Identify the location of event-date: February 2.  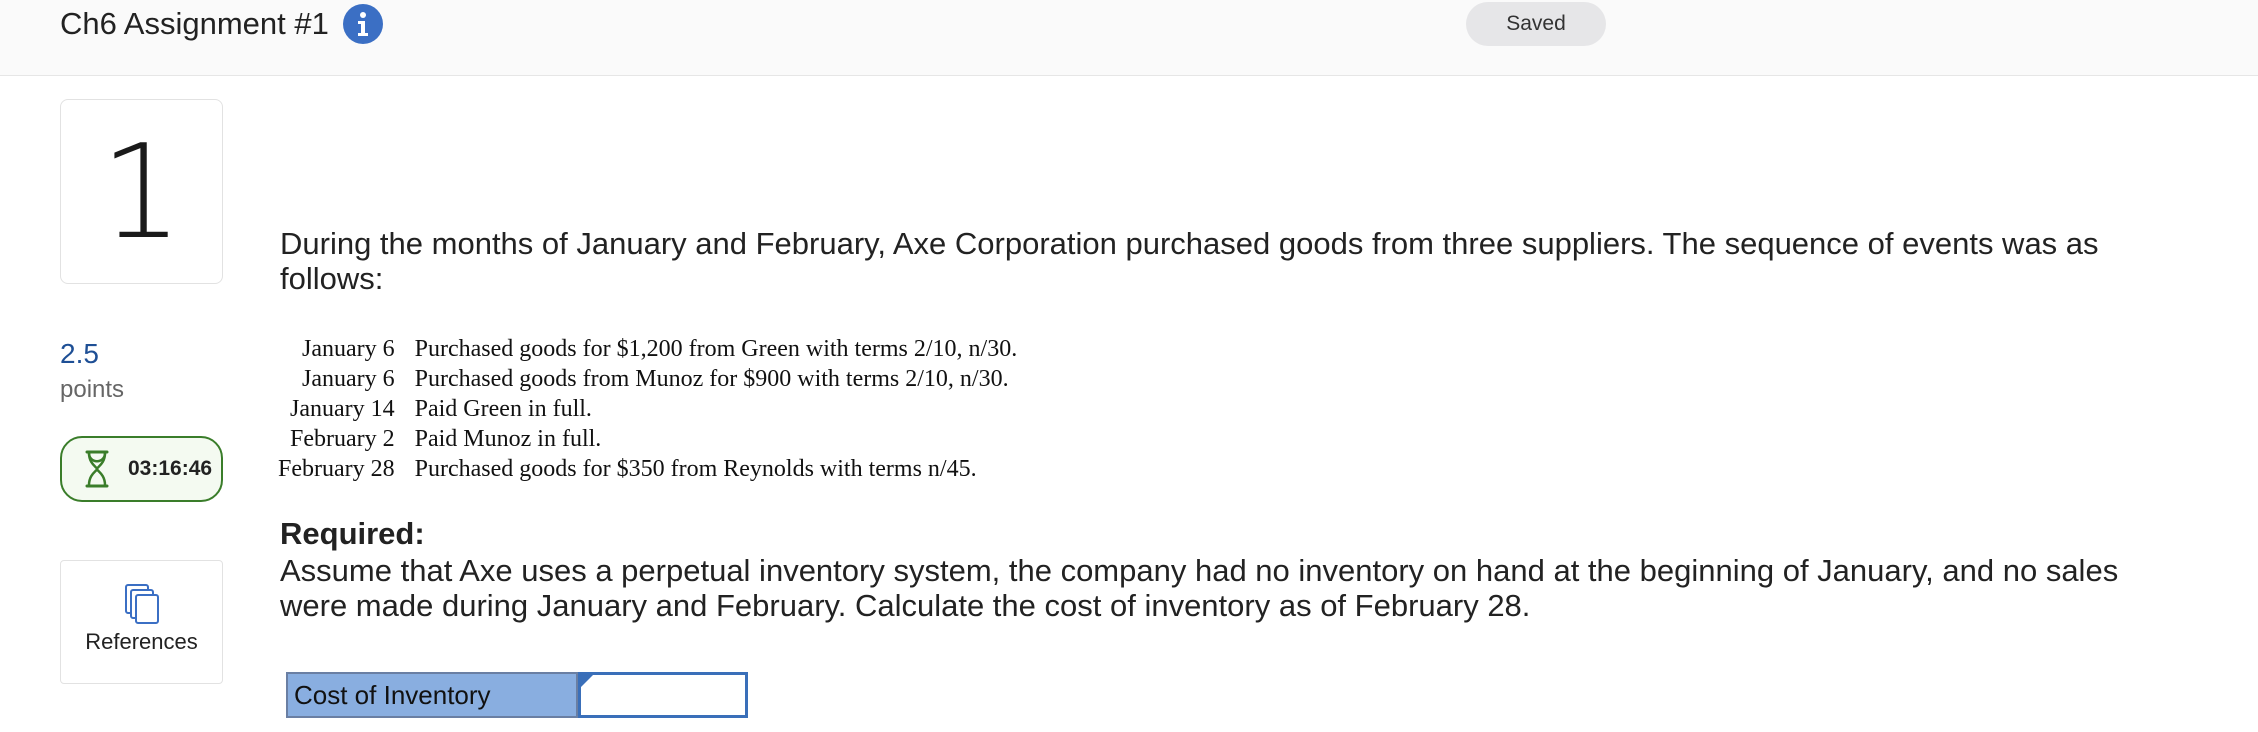
(342, 439).